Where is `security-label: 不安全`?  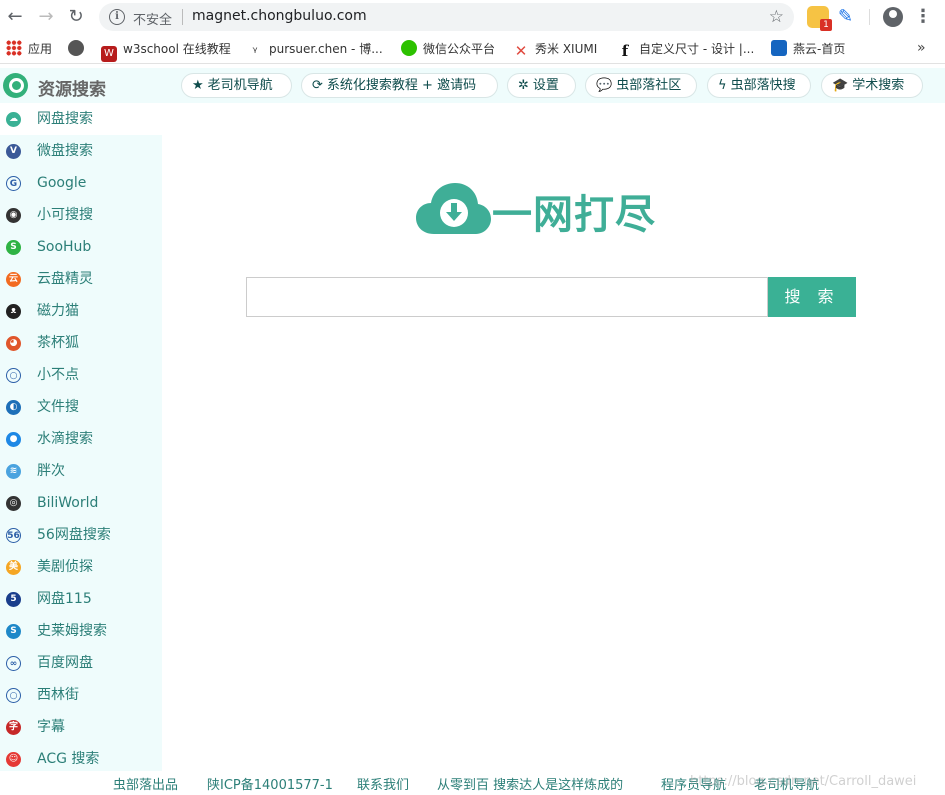
security-label: 不安全 is located at coordinates (152, 18).